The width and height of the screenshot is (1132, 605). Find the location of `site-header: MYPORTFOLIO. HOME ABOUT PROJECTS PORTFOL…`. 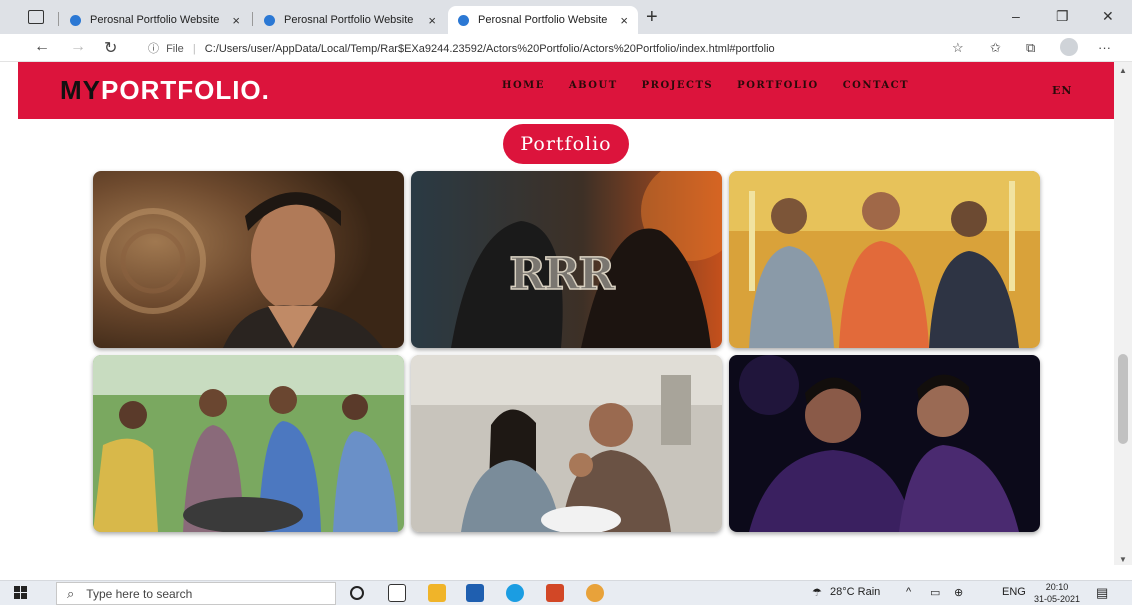

site-header: MYPORTFOLIO. HOME ABOUT PROJECTS PORTFOL… is located at coordinates (566, 90).